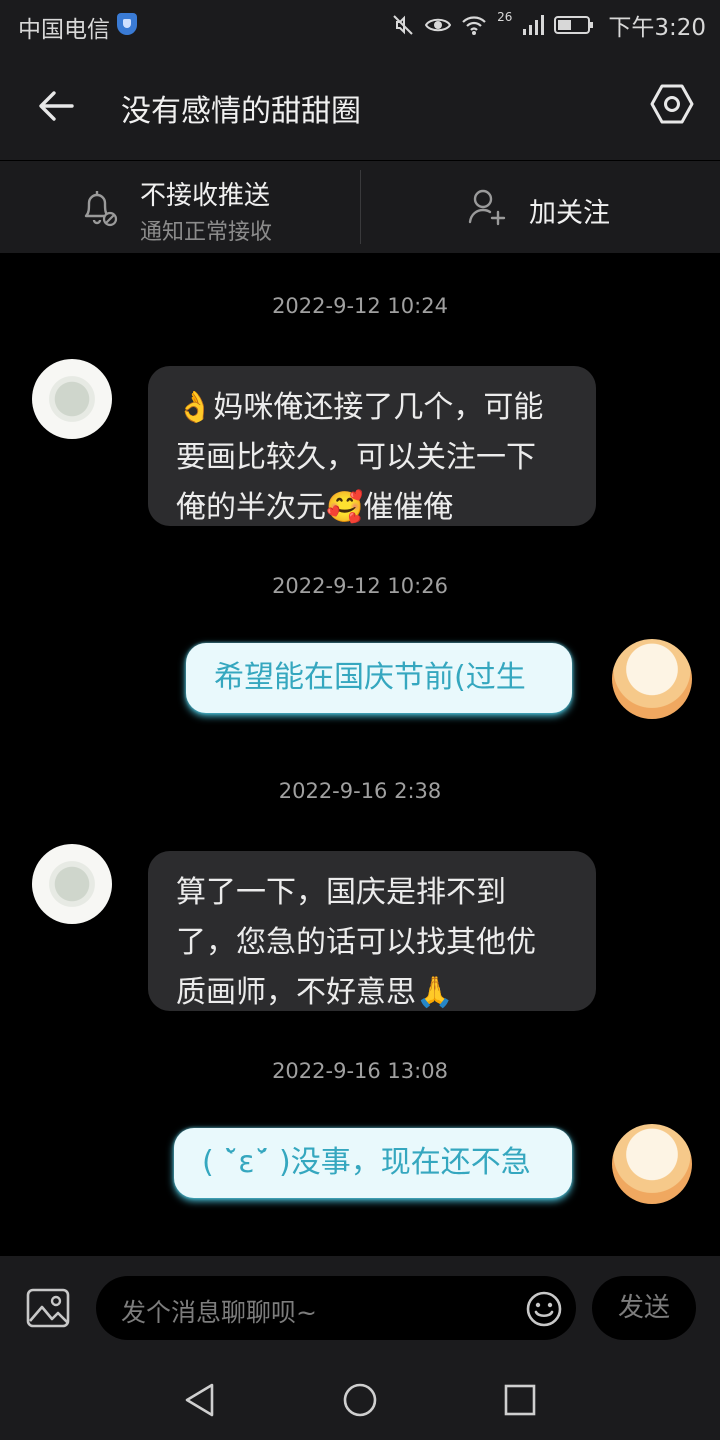 The width and height of the screenshot is (720, 1440). I want to click on nav-back-icon, so click(200, 1400).